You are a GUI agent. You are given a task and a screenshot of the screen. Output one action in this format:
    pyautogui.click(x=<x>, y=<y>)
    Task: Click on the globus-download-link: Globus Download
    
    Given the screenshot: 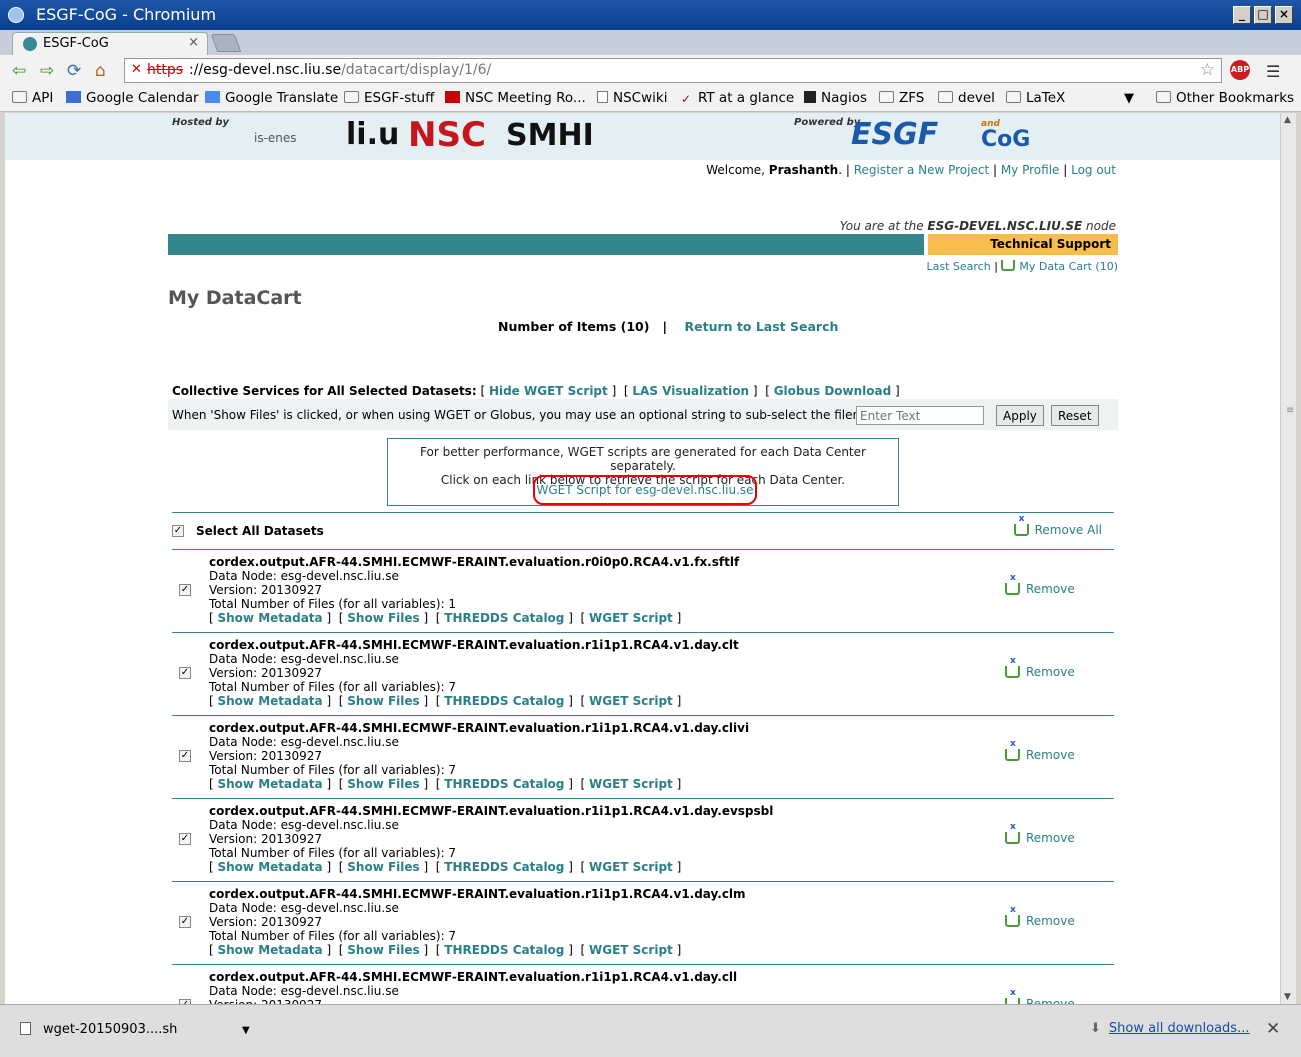 What is the action you would take?
    pyautogui.click(x=833, y=391)
    